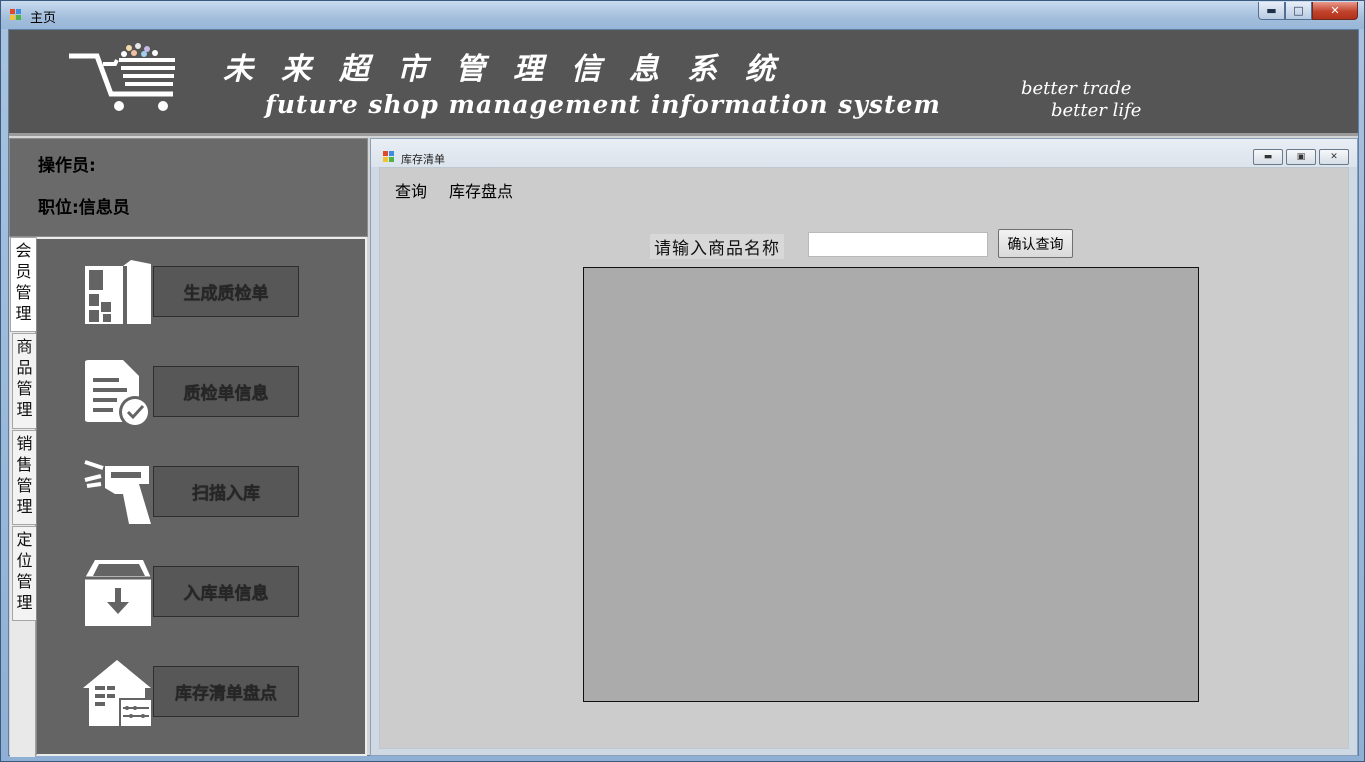  Describe the element at coordinates (864, 184) in the screenshot. I see `child-menubar: 查询 库存盘点` at that location.